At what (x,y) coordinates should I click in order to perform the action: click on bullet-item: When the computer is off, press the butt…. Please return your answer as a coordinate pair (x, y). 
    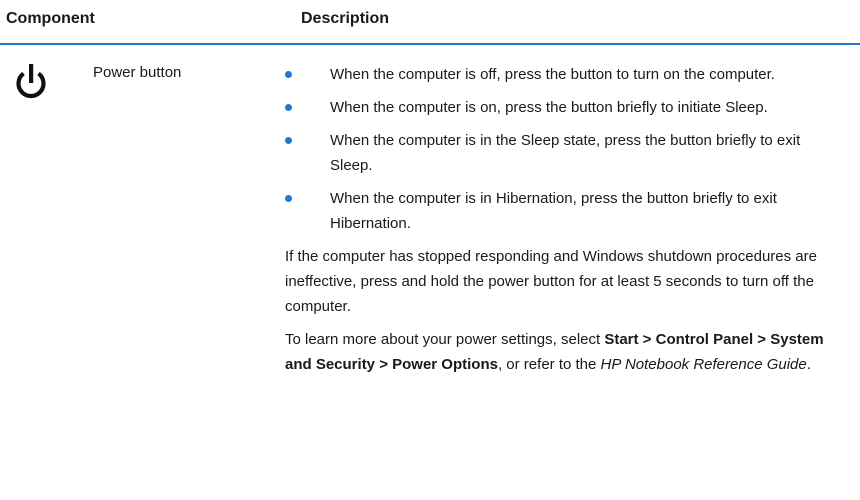
    Looking at the image, I should click on (562, 74).